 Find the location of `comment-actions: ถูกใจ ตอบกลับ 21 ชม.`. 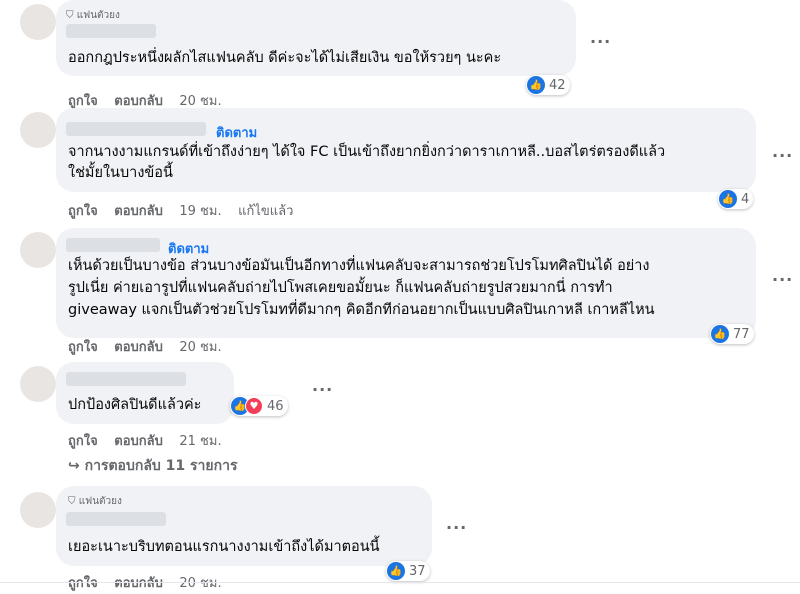

comment-actions: ถูกใจ ตอบกลับ 21 ชม. is located at coordinates (151, 440).